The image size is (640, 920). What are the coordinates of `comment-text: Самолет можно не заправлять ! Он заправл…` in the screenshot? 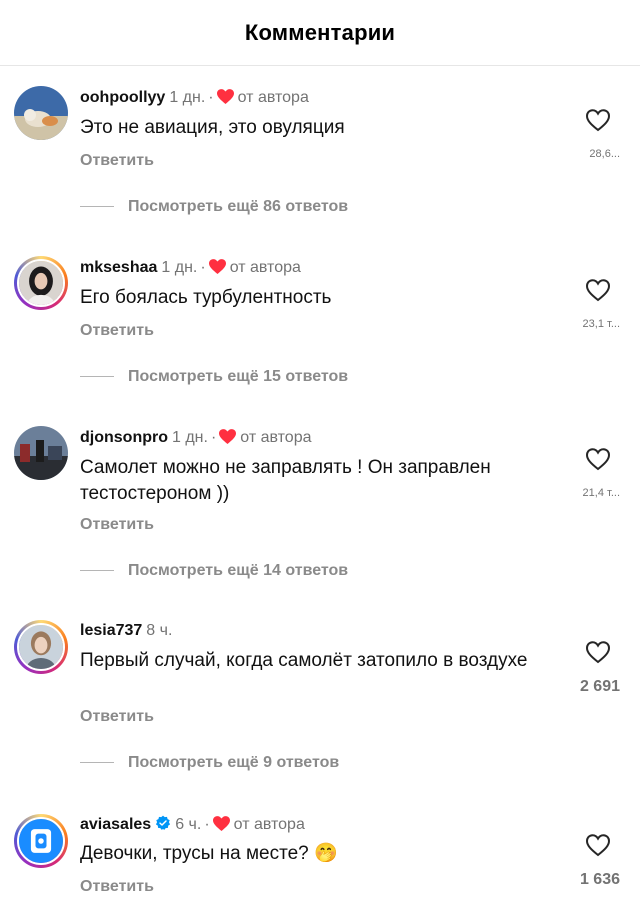 It's located at (285, 480).